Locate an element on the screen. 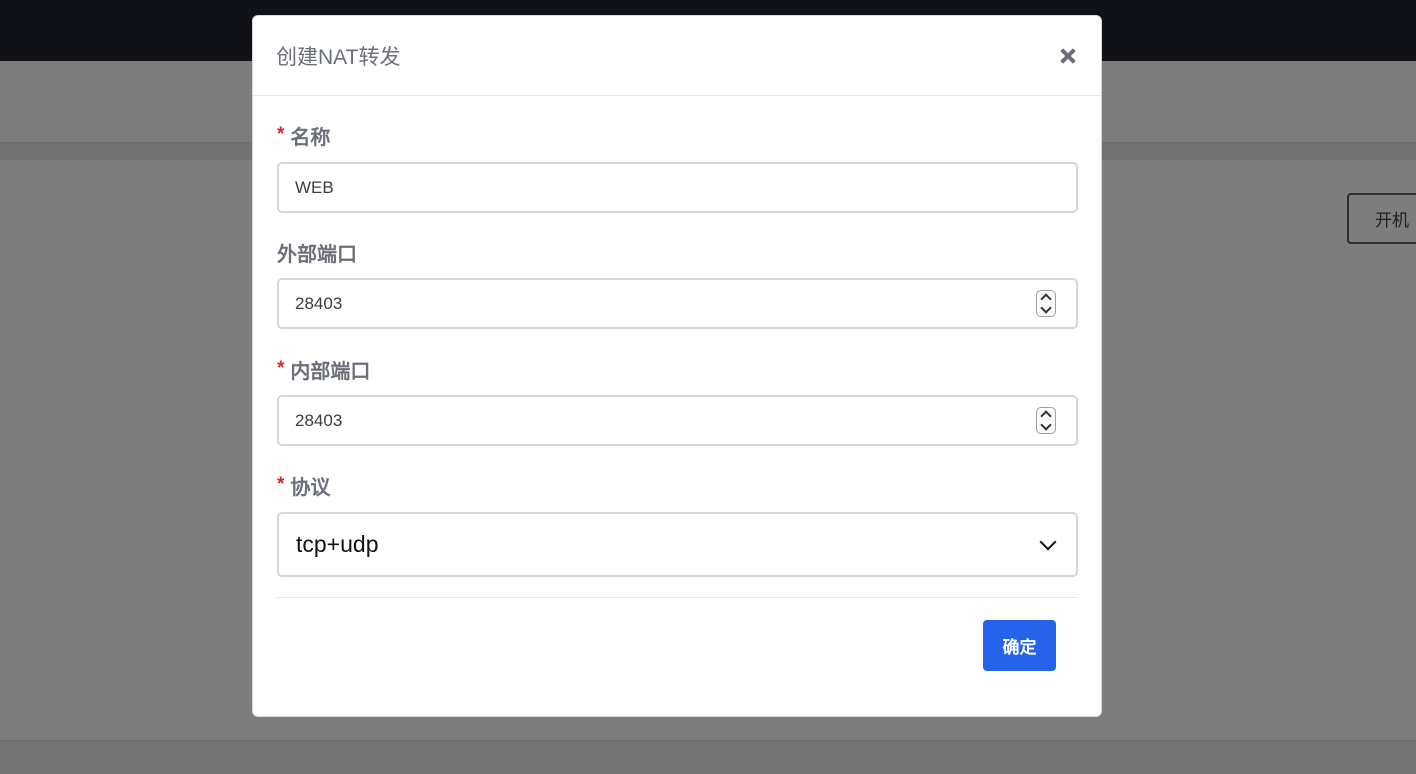 This screenshot has width=1416, height=774. footer-divider is located at coordinates (677, 597).